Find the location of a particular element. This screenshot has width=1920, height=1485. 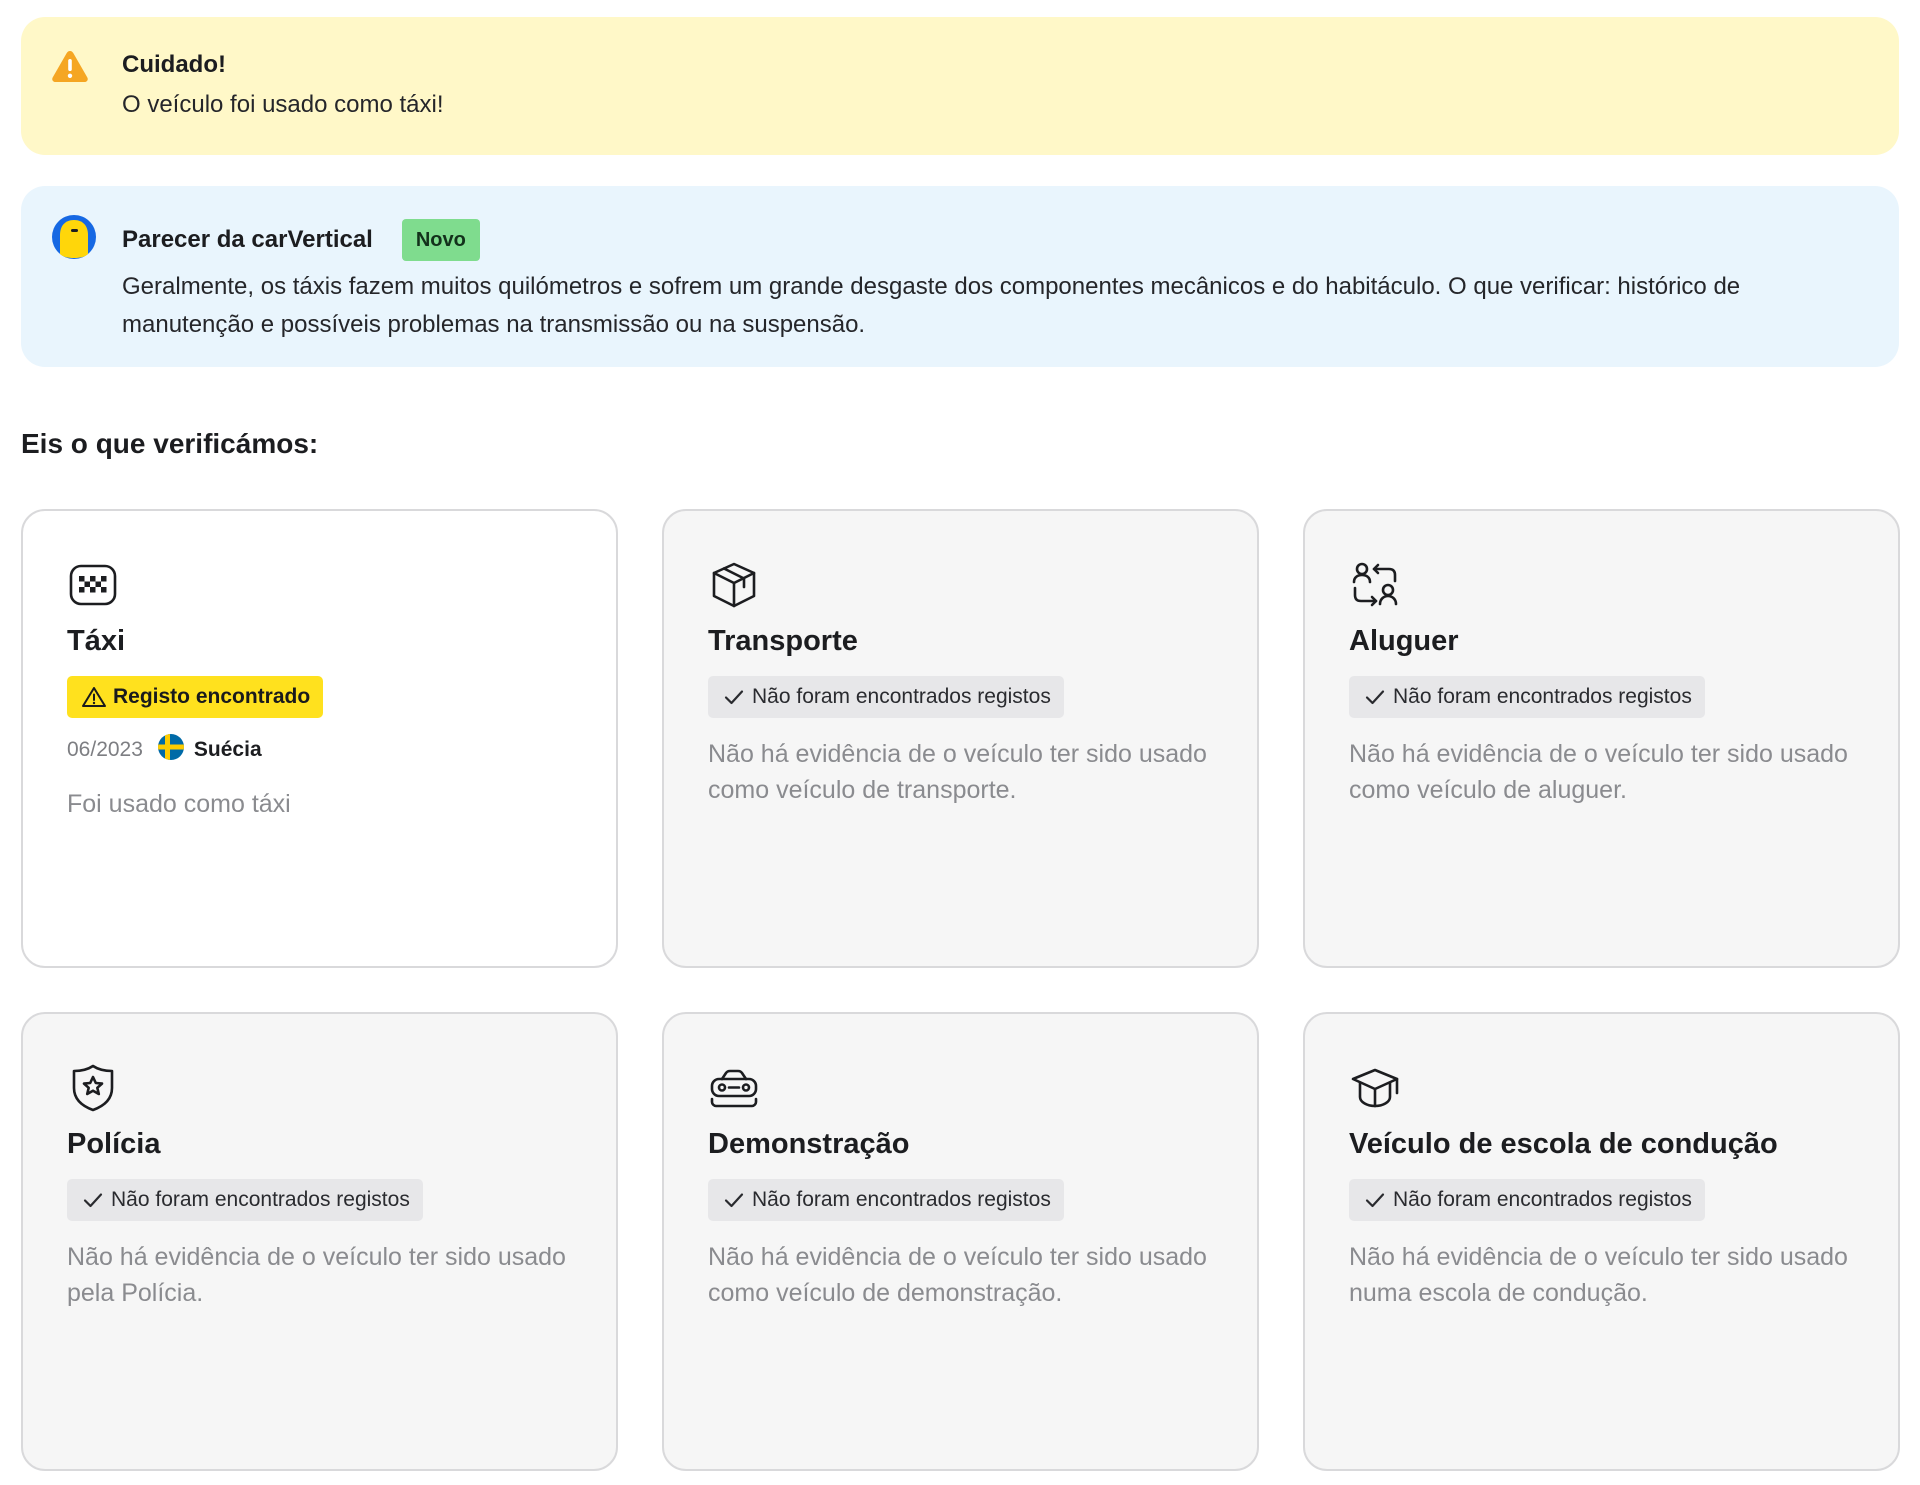

card-description: Foi usado como táxi is located at coordinates (179, 804).